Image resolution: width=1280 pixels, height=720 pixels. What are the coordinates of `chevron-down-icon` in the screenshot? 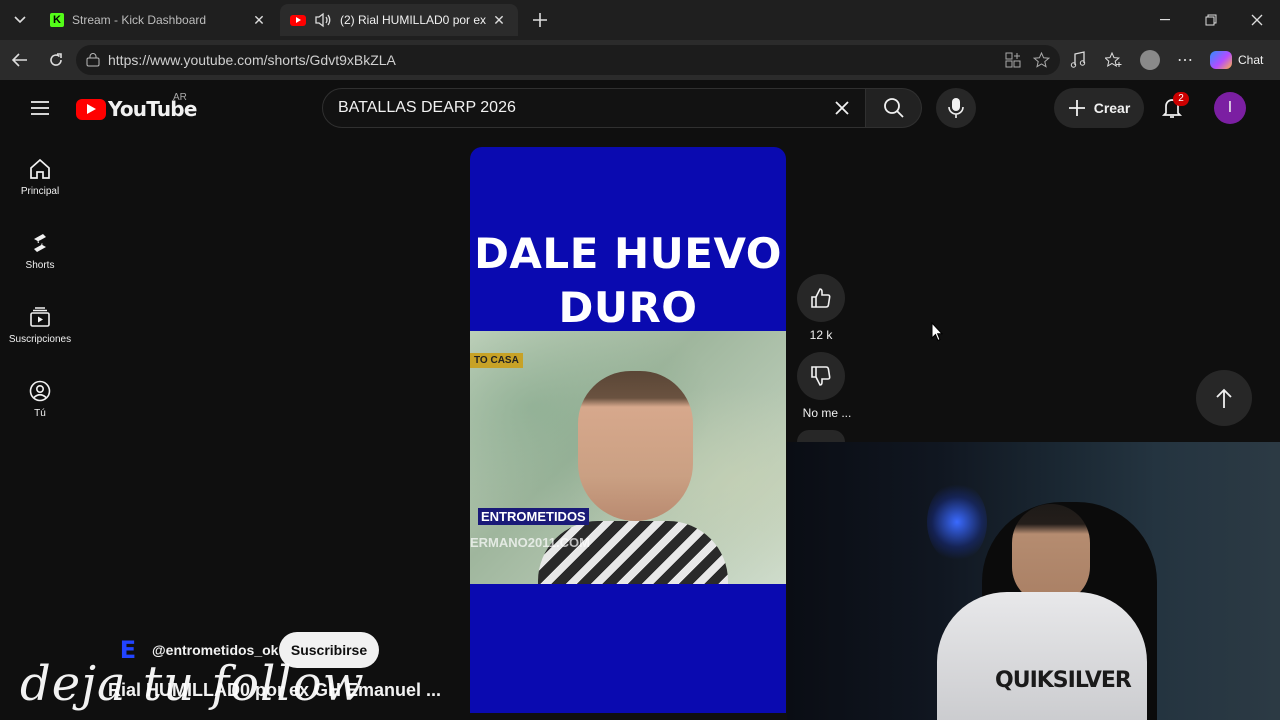 It's located at (20, 20).